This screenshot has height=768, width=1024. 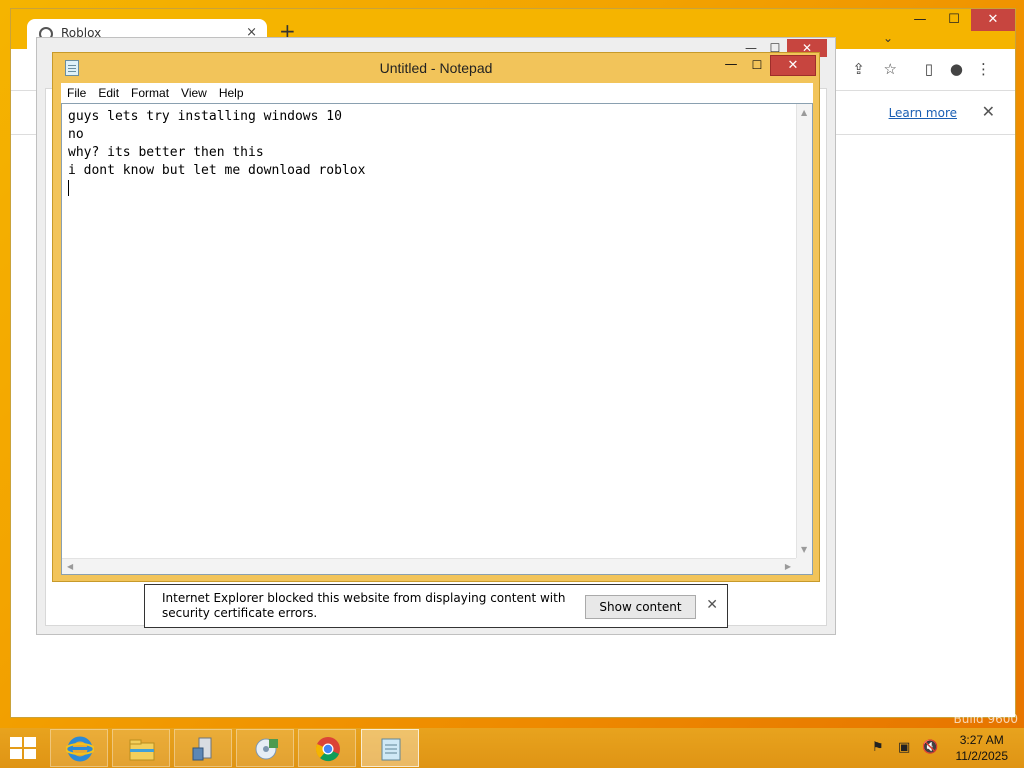 I want to click on notepad-maximize-button: ☐, so click(x=757, y=66).